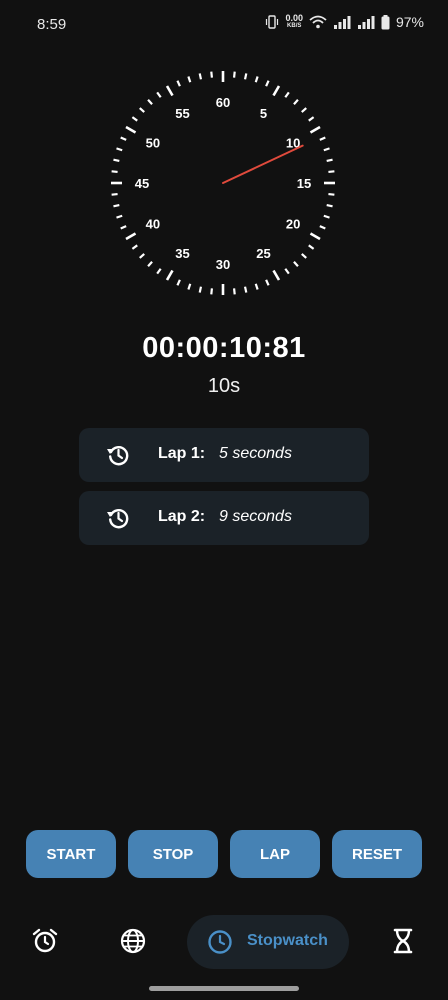  What do you see at coordinates (304, 183) in the screenshot?
I see `dial-number: 15` at bounding box center [304, 183].